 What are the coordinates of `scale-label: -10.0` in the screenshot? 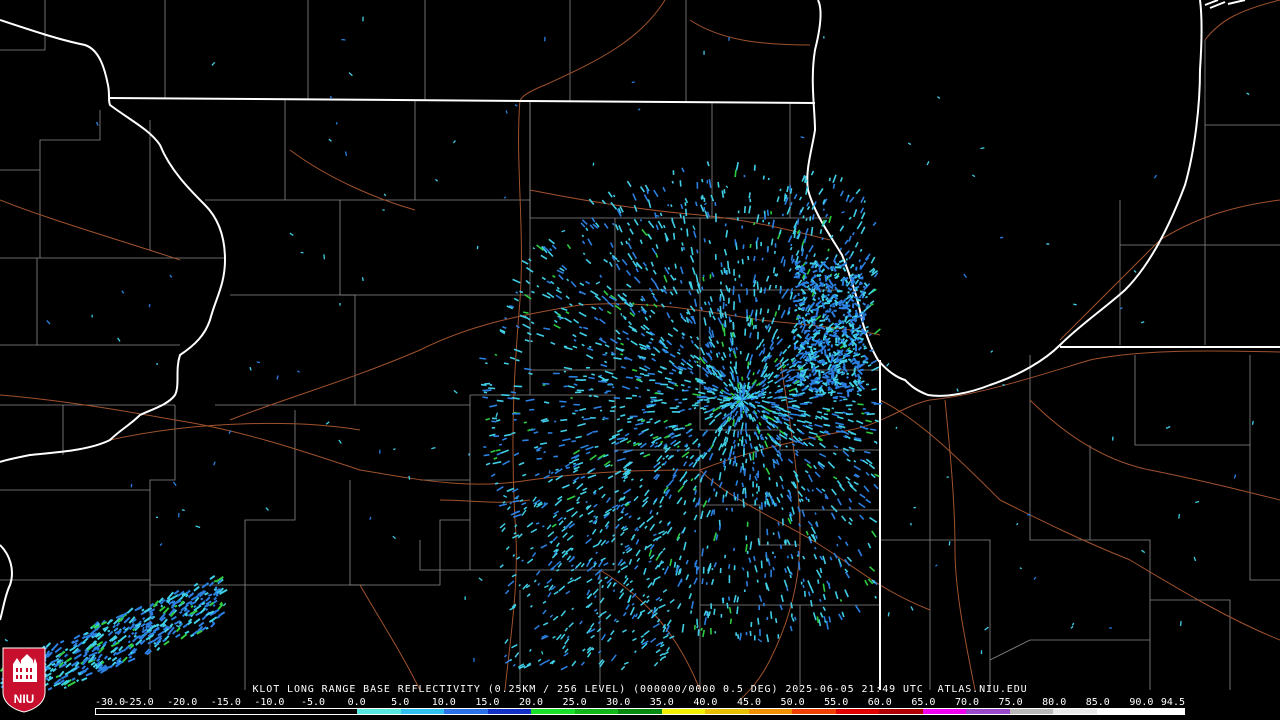 It's located at (269, 702).